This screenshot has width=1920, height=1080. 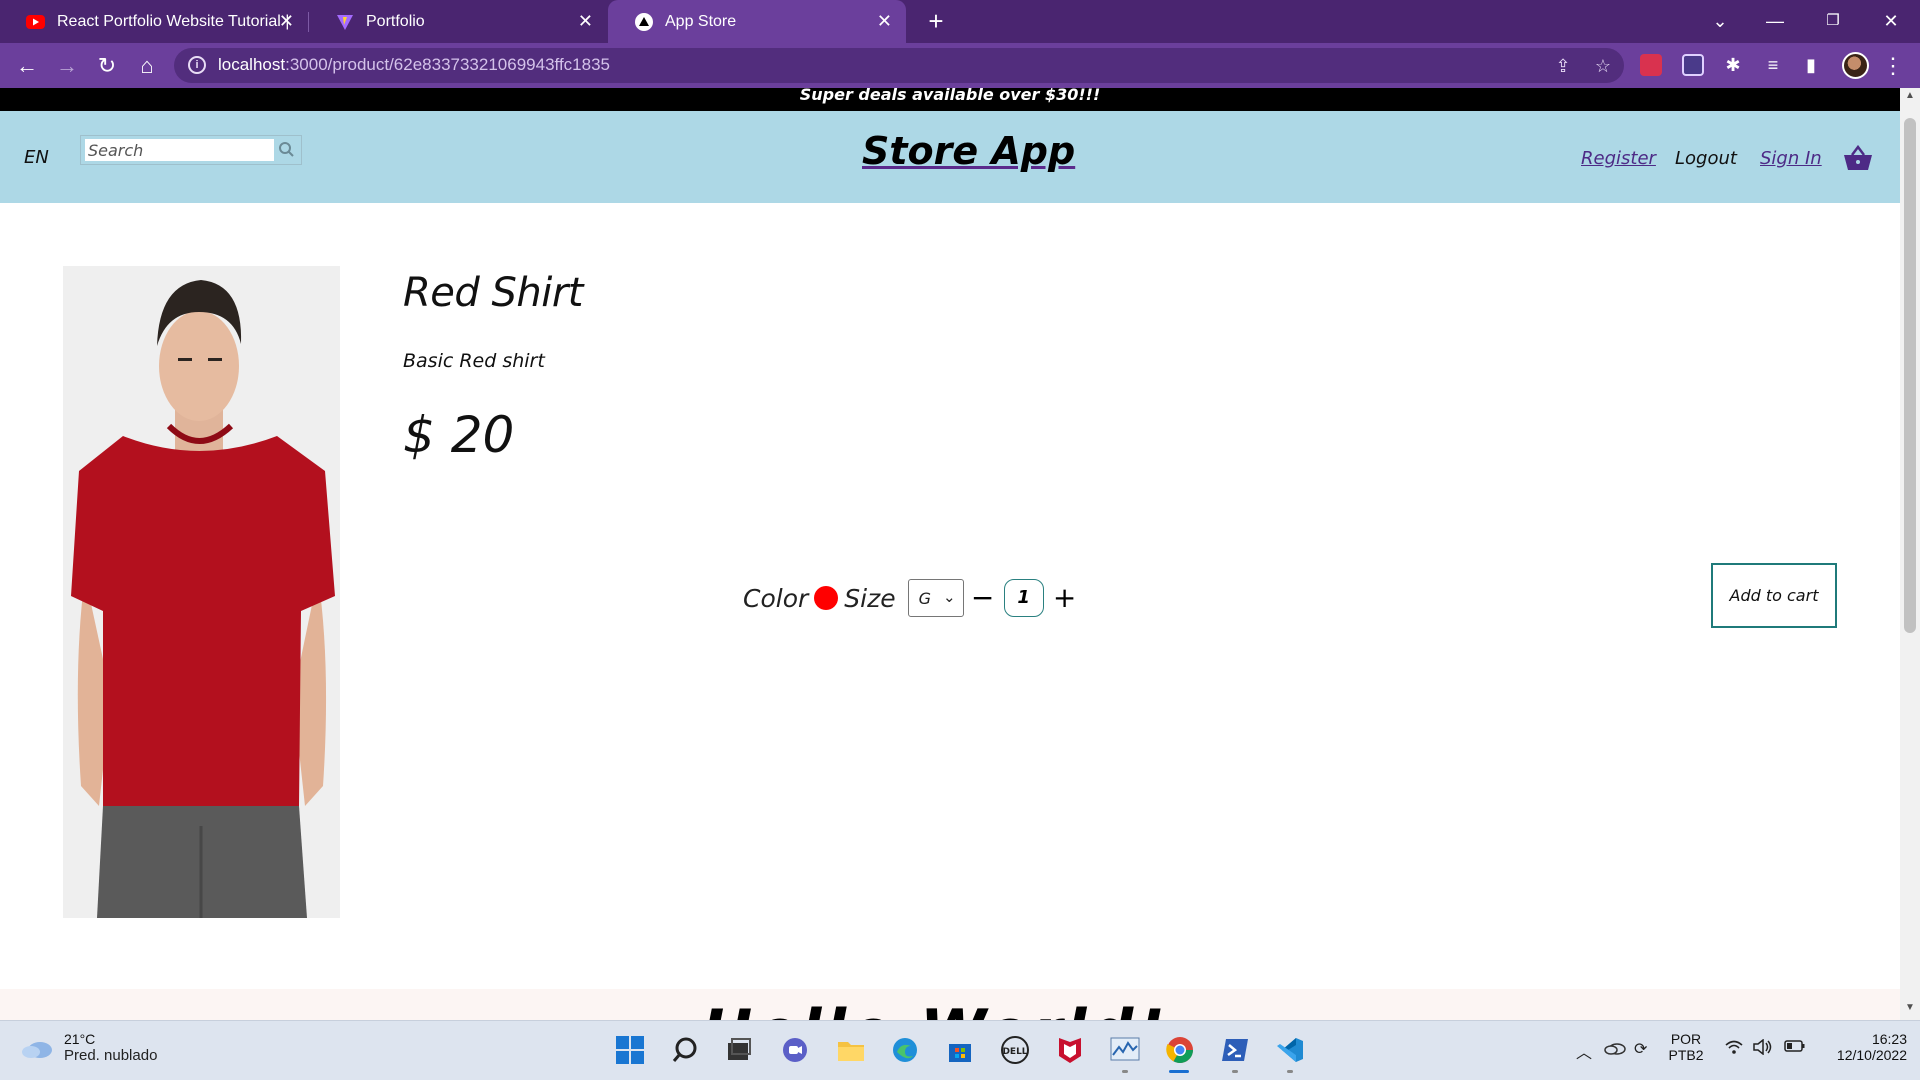 I want to click on product-title: Red Shirt, so click(x=493, y=293).